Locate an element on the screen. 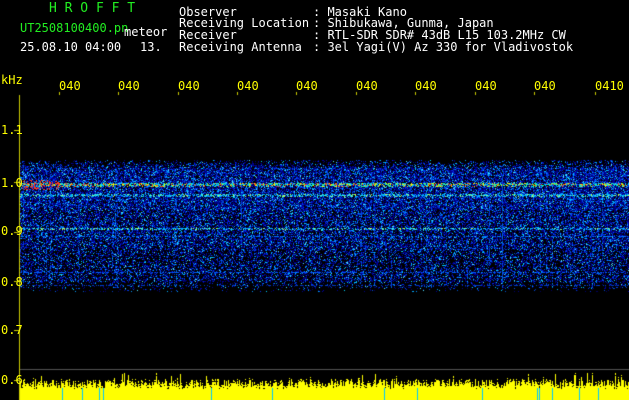 This screenshot has width=629, height=400. y-tick-label: 0.8 is located at coordinates (12, 282).